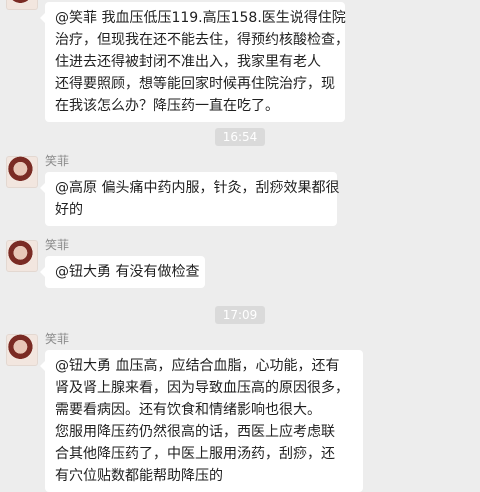  What do you see at coordinates (190, 199) in the screenshot?
I see `message-bubble: @高原 偏头痛中药内服，针灸，刮痧效果都很 好的` at bounding box center [190, 199].